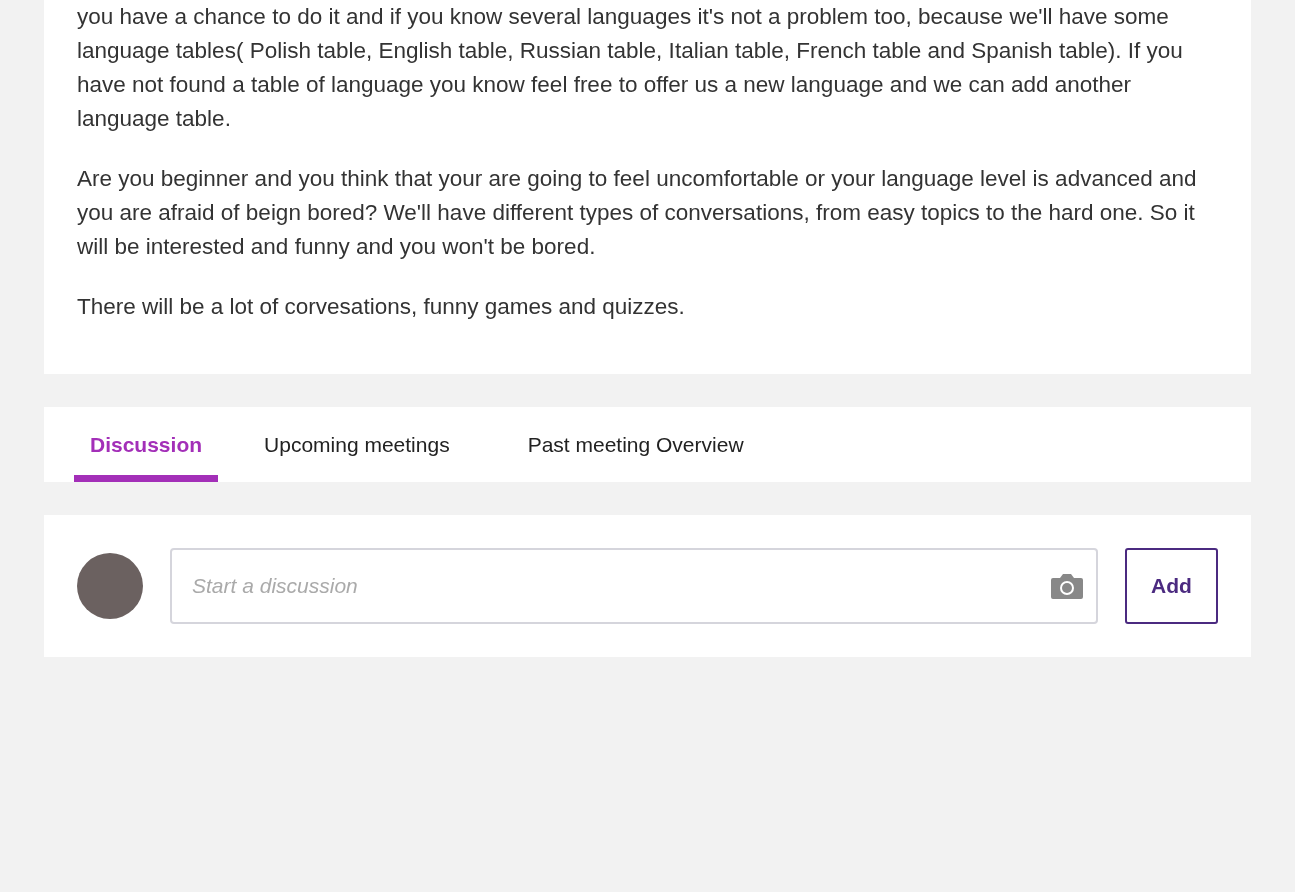 The height and width of the screenshot is (892, 1295). I want to click on tab: Discussion, so click(146, 444).